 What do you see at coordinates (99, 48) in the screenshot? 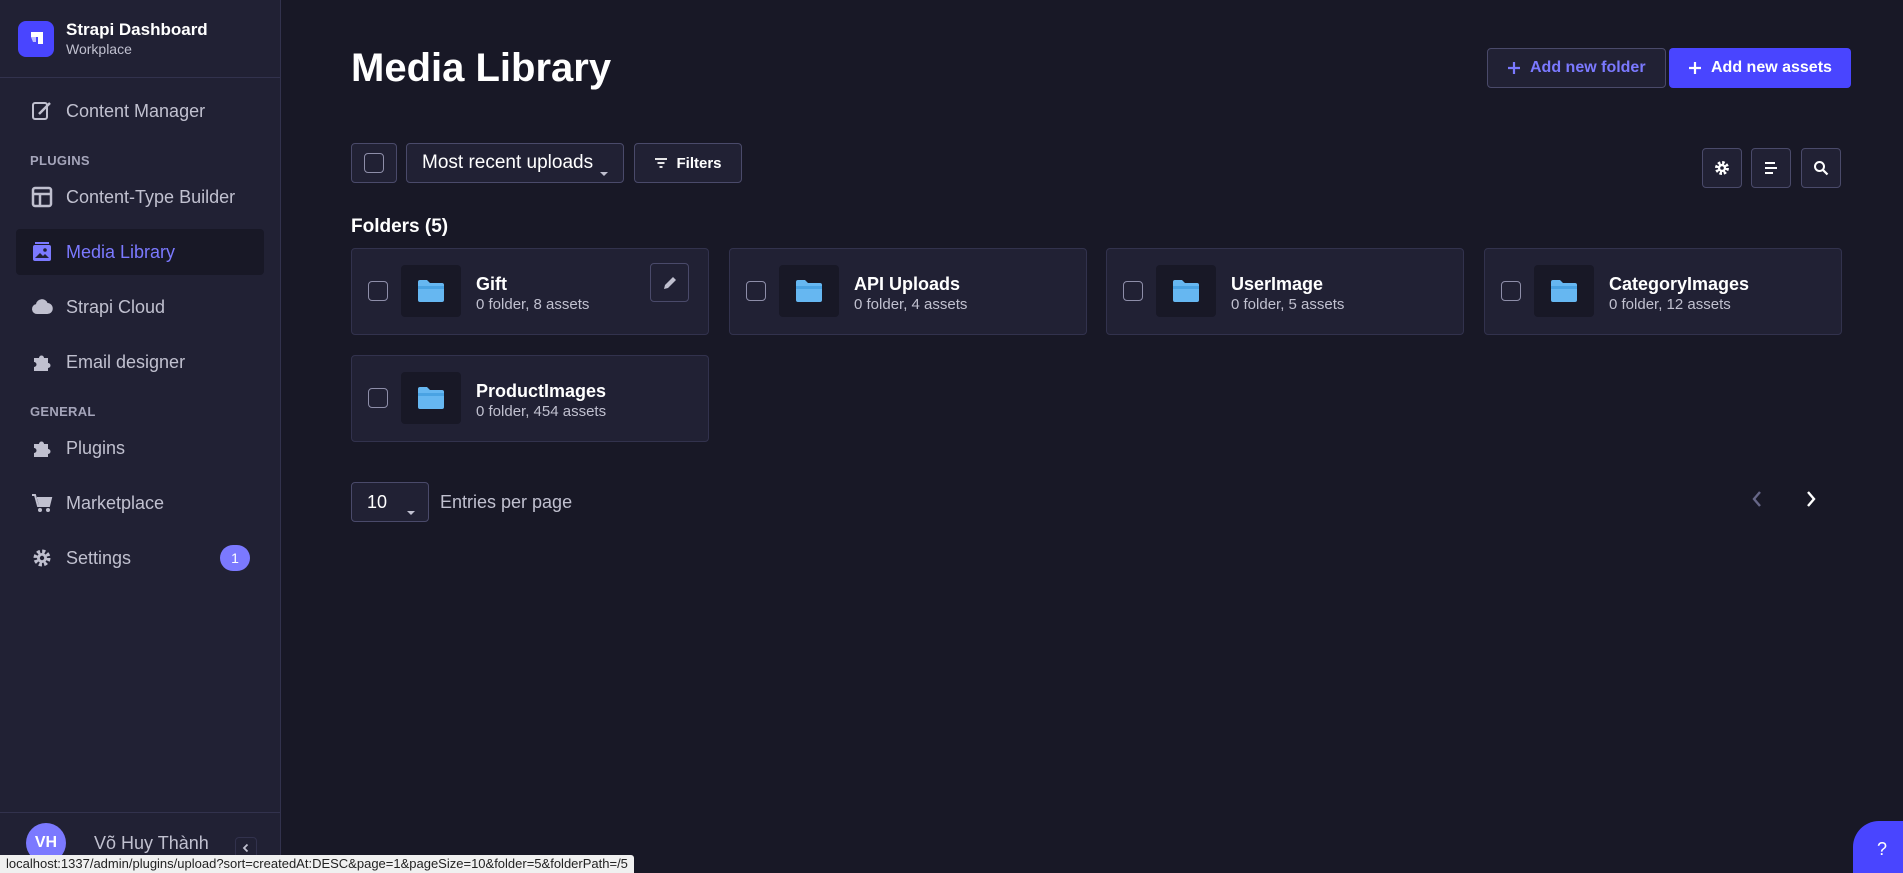
I see `brand-subtitle: Workplace` at bounding box center [99, 48].